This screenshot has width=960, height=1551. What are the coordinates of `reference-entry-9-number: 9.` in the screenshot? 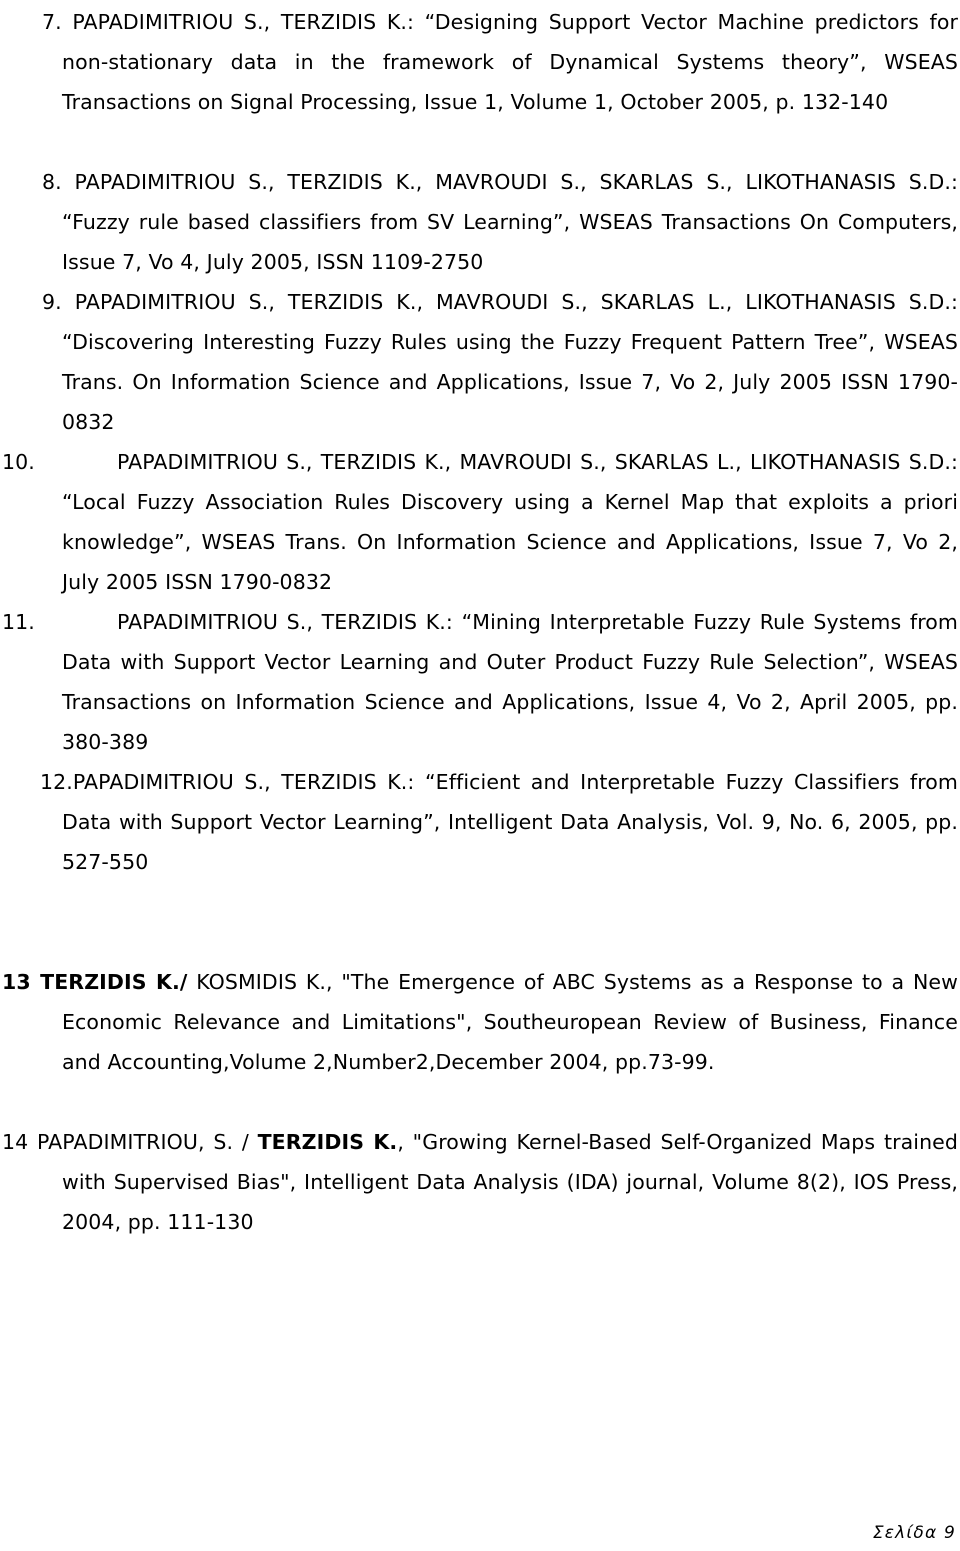 It's located at (52, 302).